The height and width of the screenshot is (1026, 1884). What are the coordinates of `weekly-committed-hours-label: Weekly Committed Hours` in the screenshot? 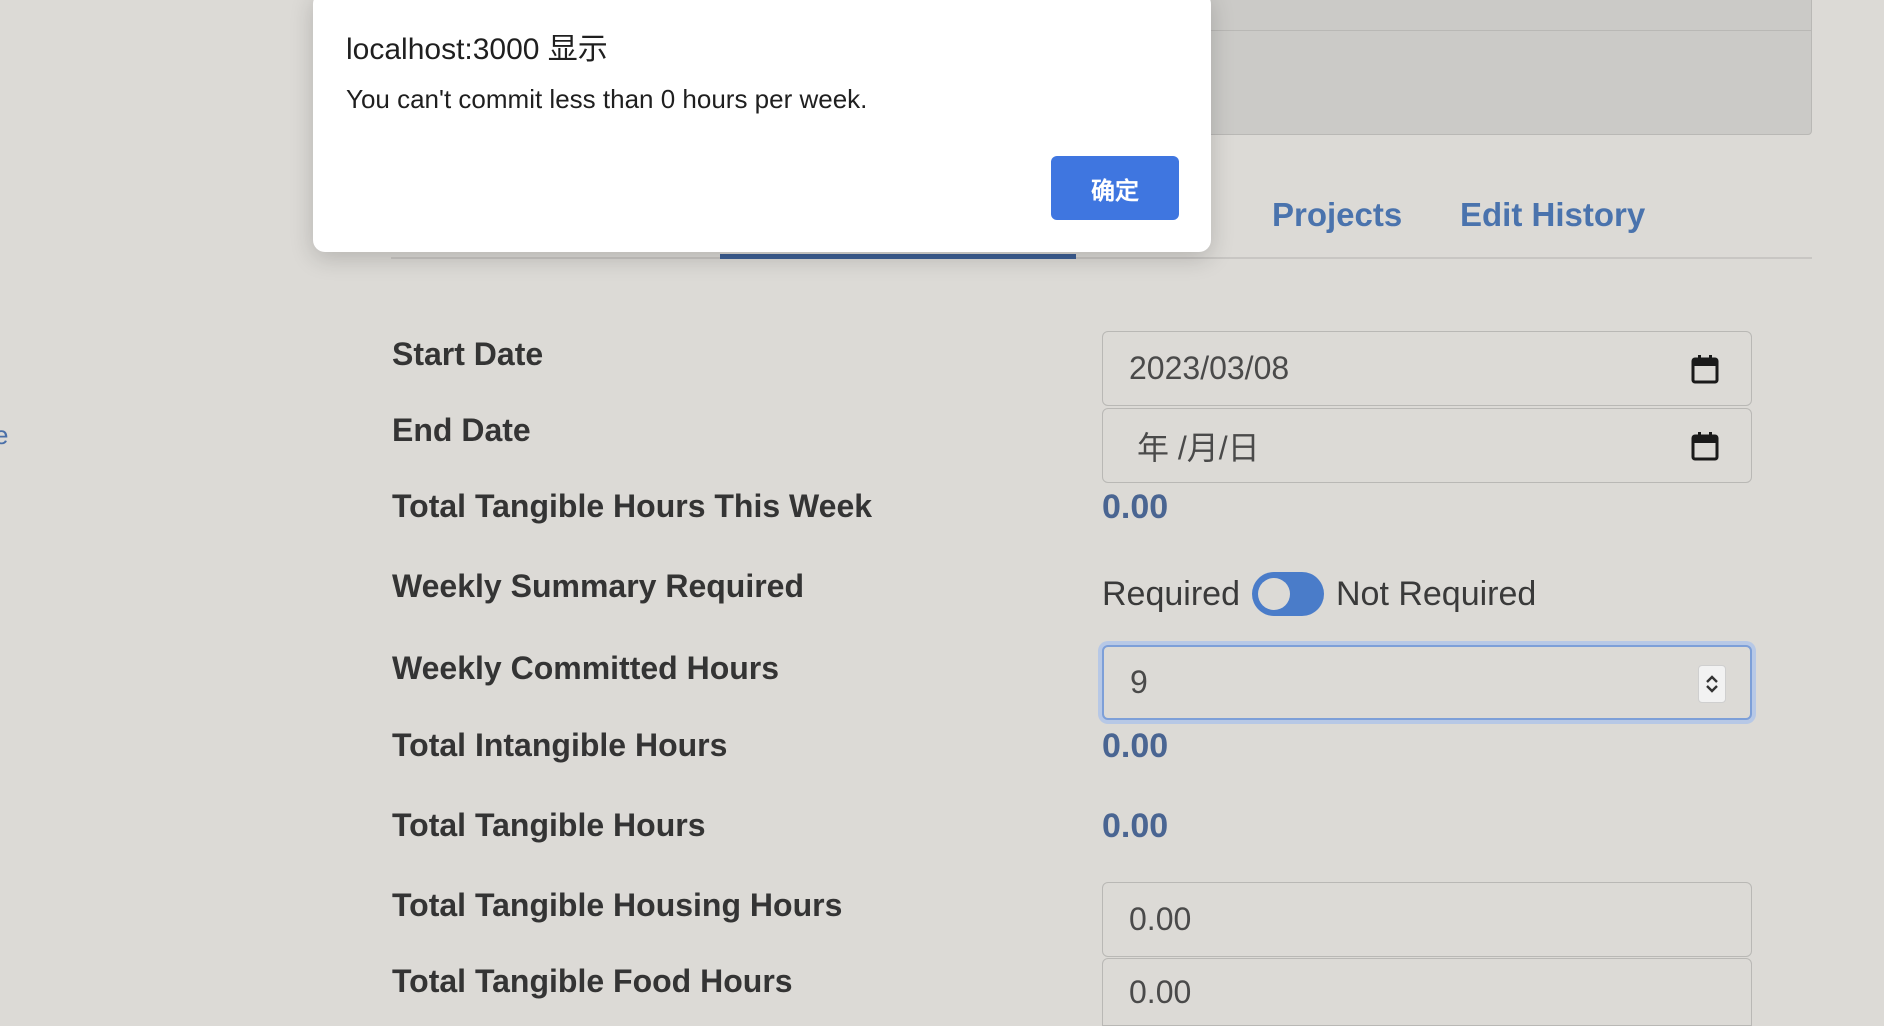 It's located at (586, 668).